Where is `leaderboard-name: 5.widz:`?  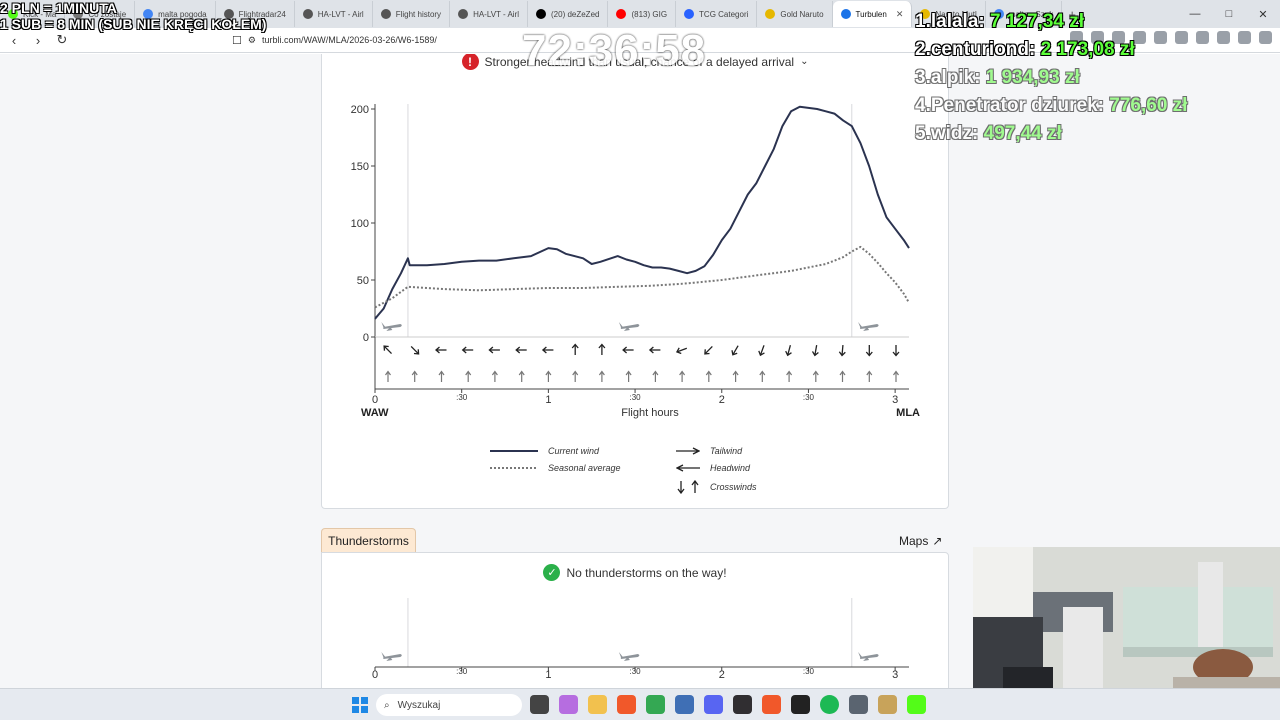
leaderboard-name: 5.widz: is located at coordinates (949, 133).